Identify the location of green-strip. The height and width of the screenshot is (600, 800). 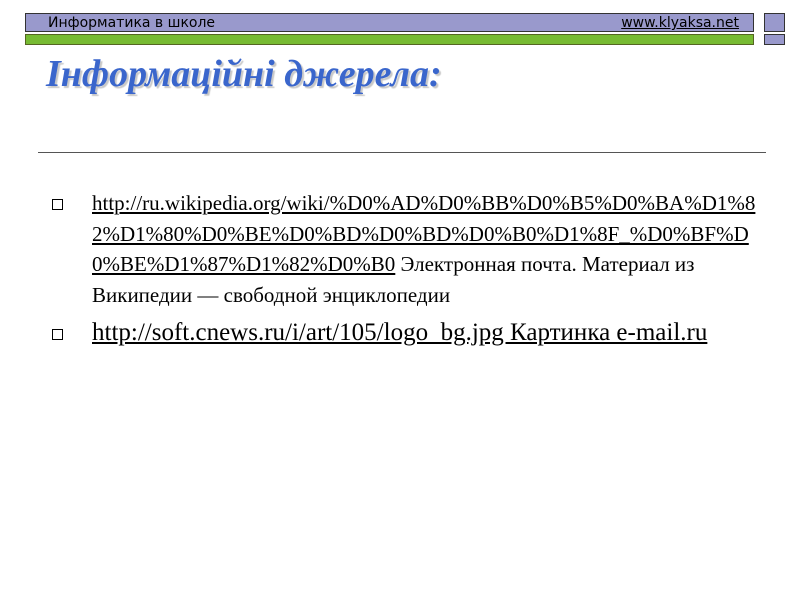
(389, 39).